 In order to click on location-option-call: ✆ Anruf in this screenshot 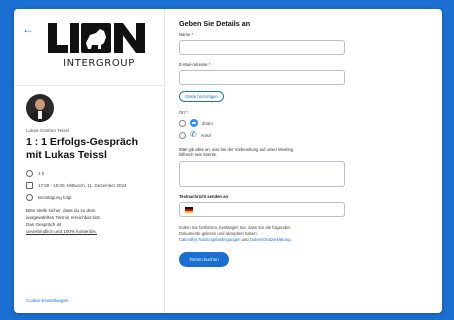, I will do `click(303, 135)`.